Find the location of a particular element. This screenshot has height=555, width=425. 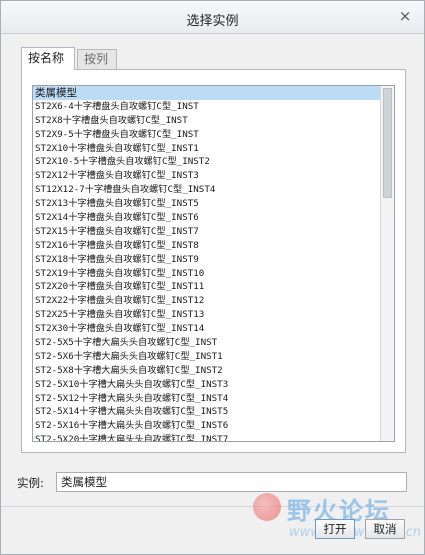

cancel-button: 取消 is located at coordinates (385, 529).